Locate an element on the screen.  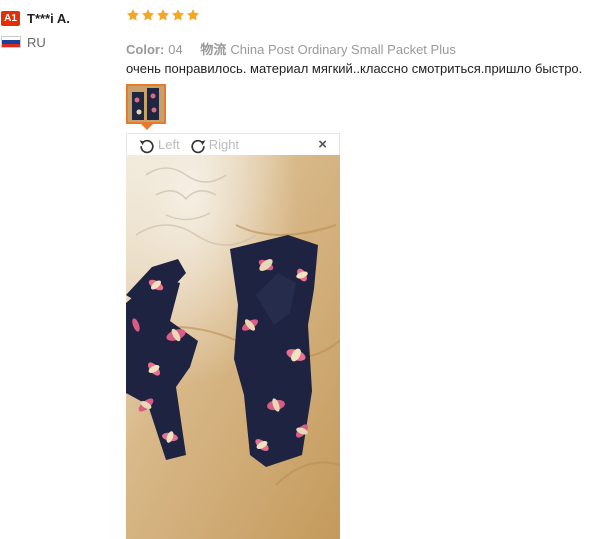
review-photo-thumbnail is located at coordinates (146, 104).